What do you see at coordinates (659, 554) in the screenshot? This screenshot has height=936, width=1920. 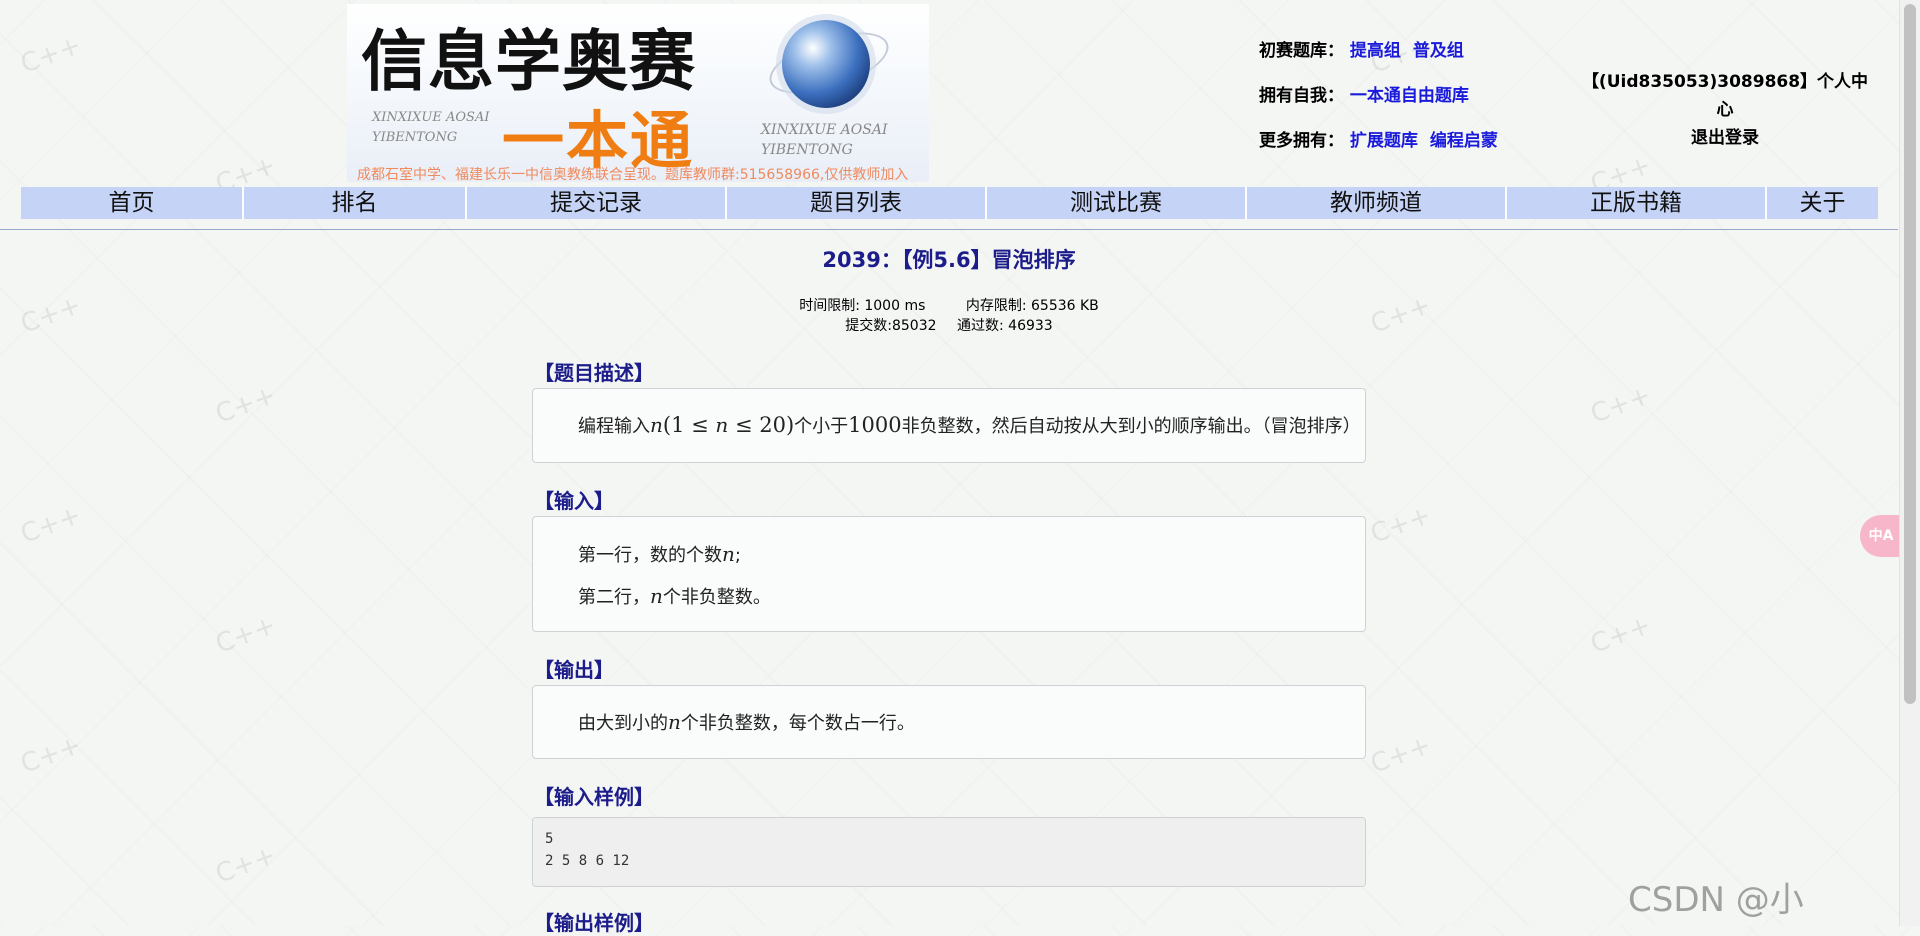 I see `input-line-1: 第一行，数的个数n;` at bounding box center [659, 554].